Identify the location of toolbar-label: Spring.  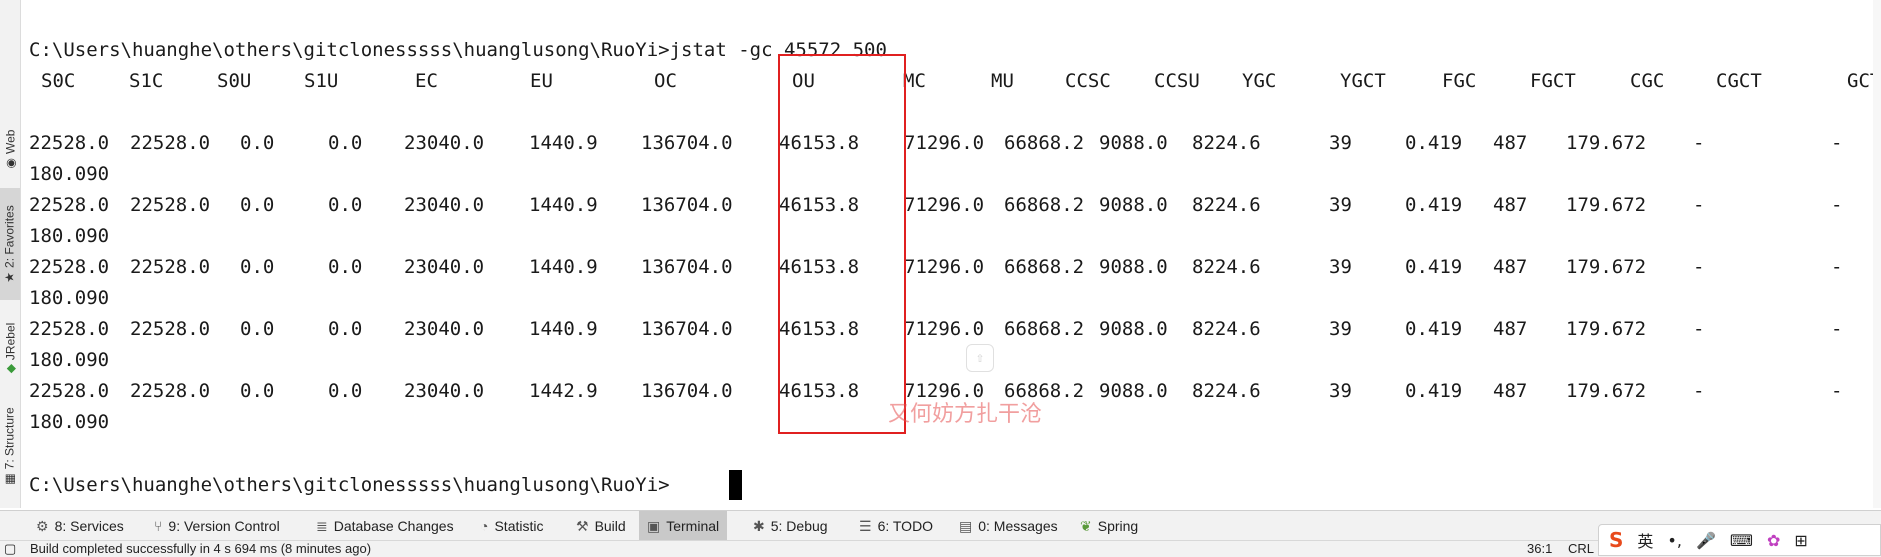
(1118, 526).